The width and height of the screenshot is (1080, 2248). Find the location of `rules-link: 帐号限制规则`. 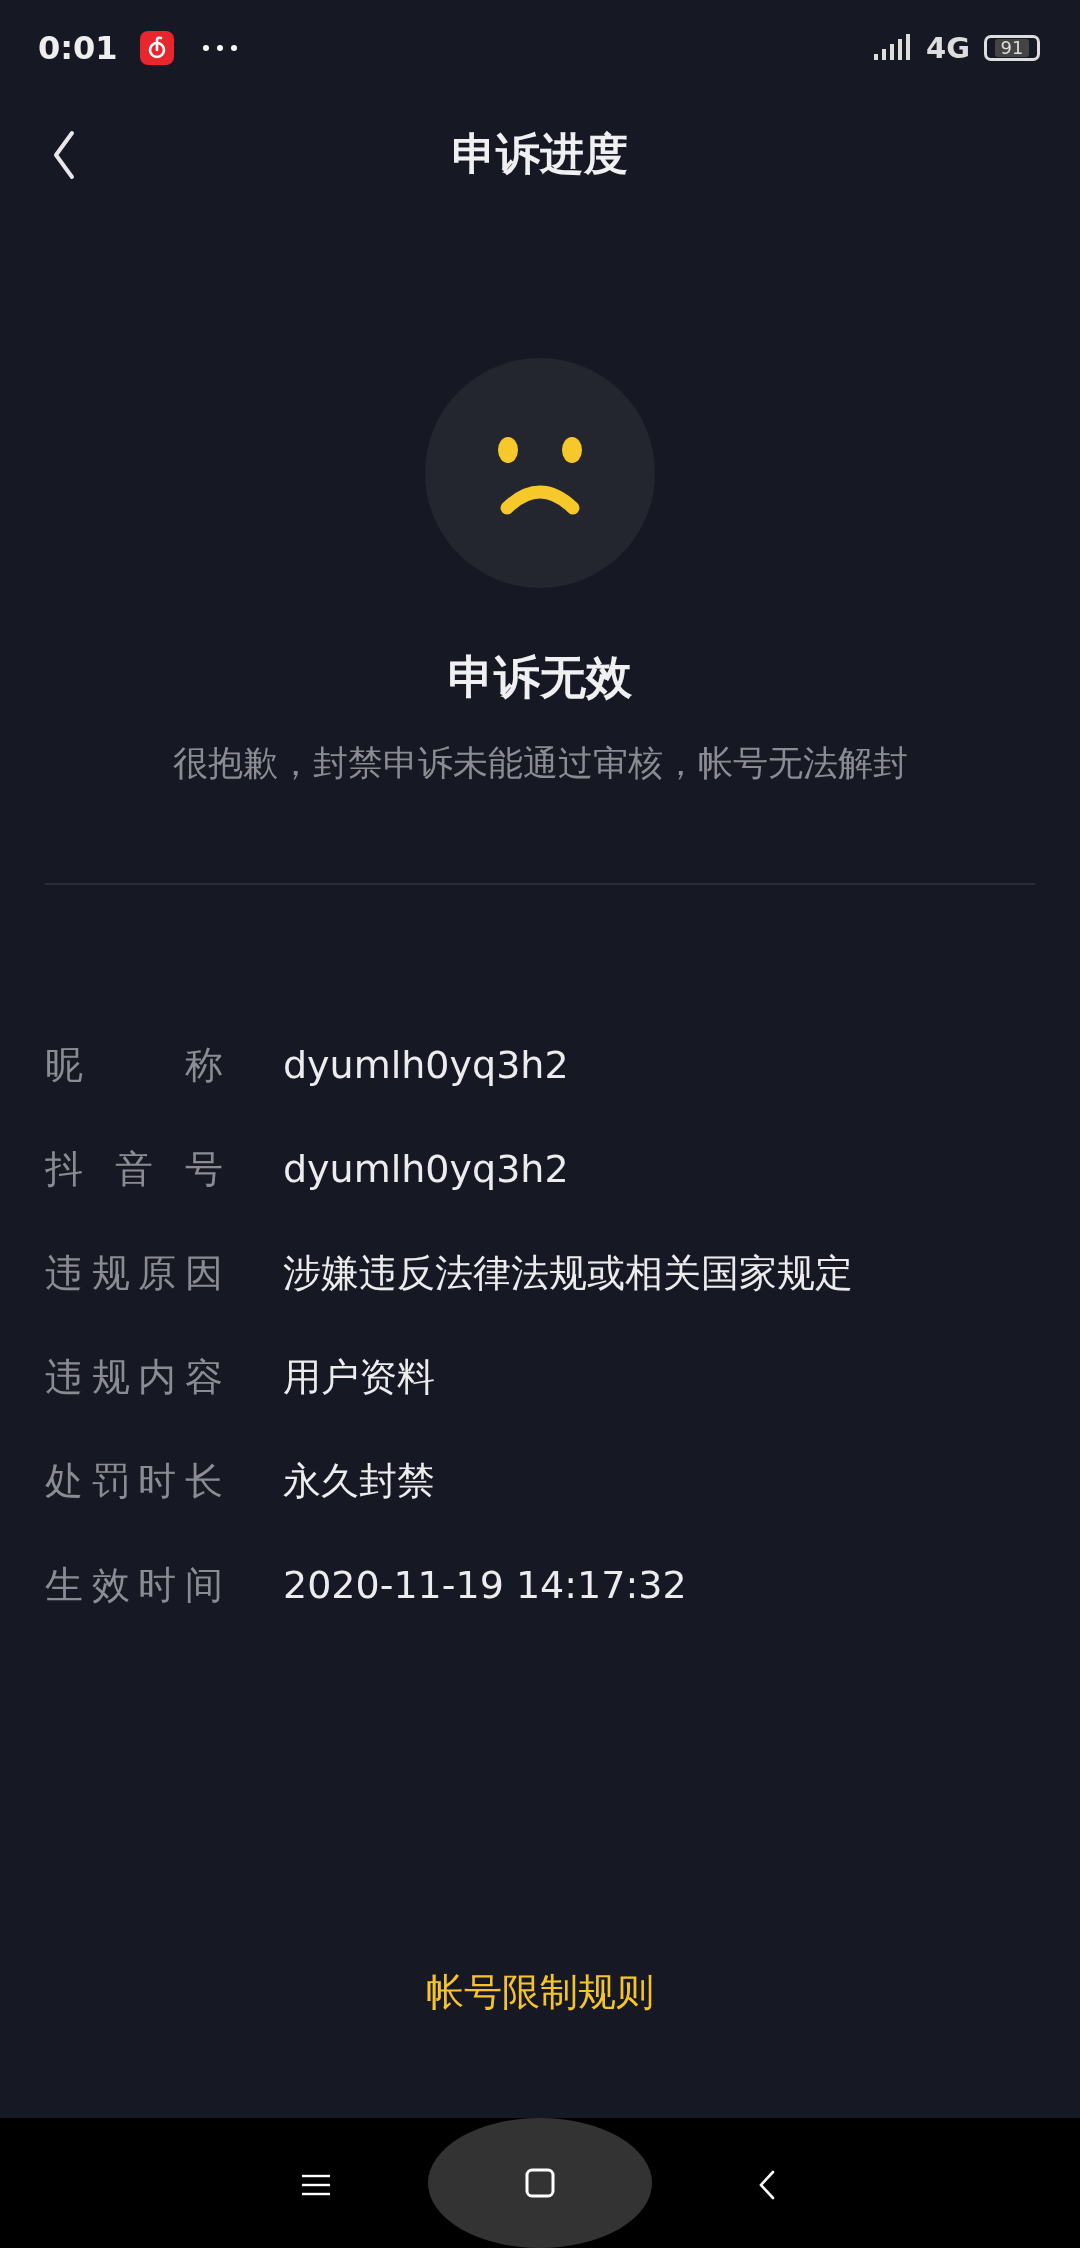

rules-link: 帐号限制规则 is located at coordinates (540, 1992).